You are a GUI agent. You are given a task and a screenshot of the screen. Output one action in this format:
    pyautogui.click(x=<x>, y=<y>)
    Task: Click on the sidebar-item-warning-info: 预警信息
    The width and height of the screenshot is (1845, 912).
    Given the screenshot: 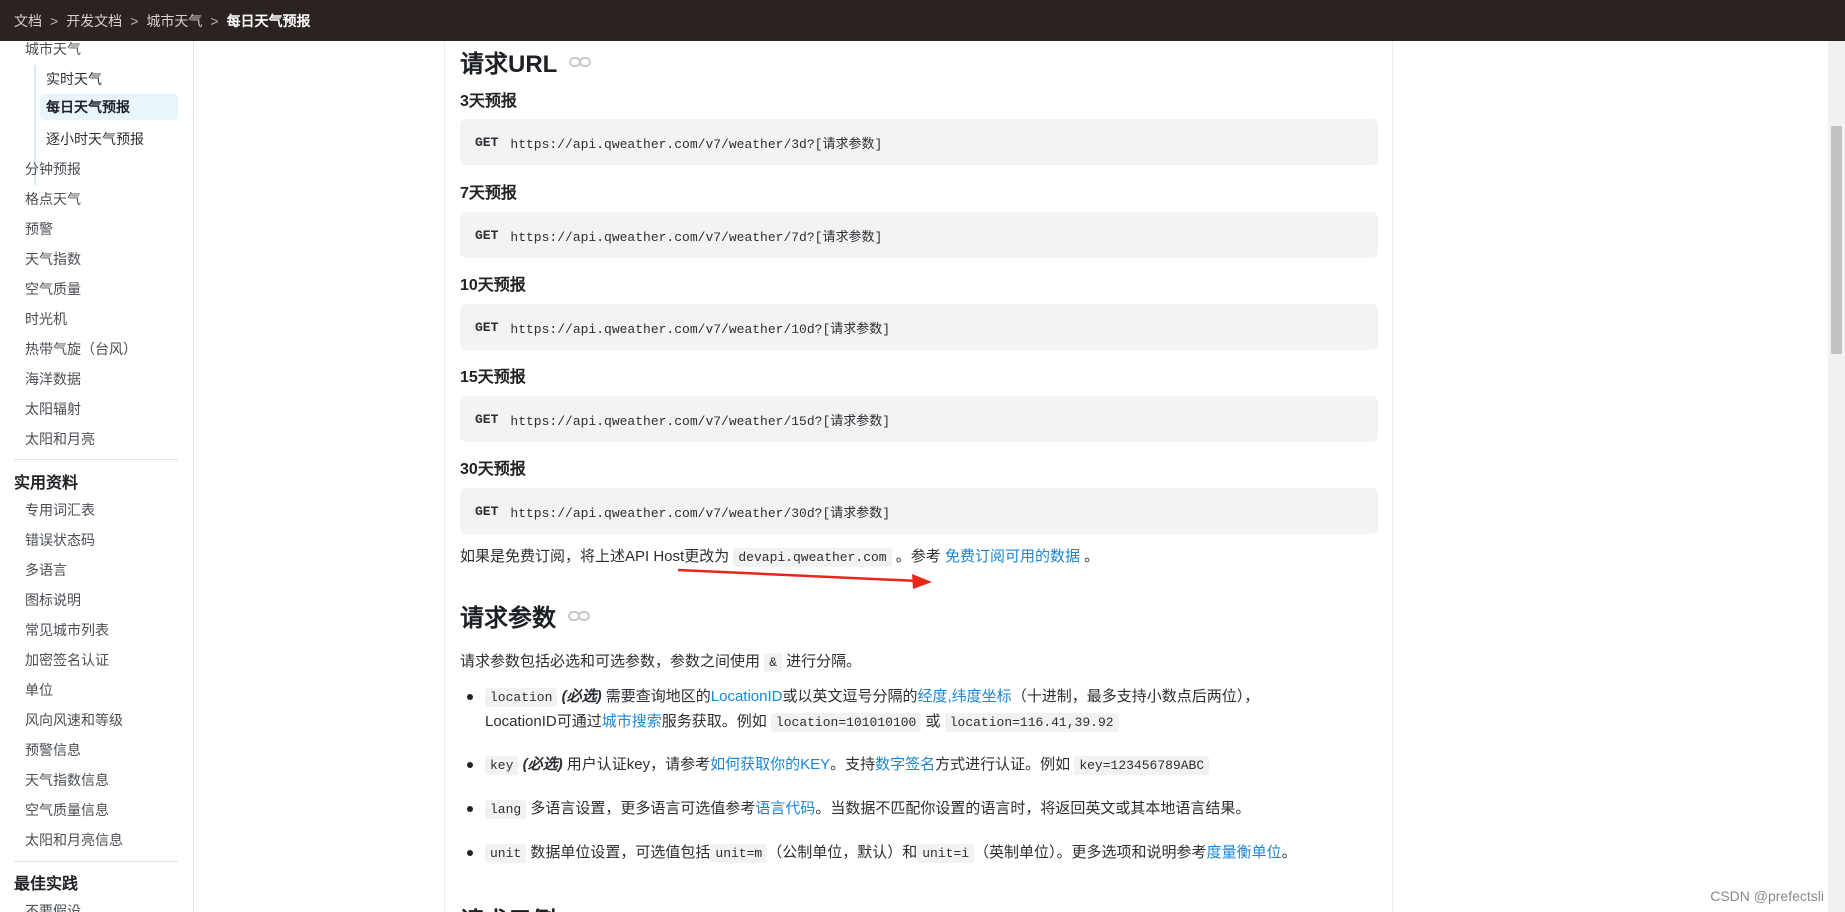 What is the action you would take?
    pyautogui.click(x=53, y=750)
    